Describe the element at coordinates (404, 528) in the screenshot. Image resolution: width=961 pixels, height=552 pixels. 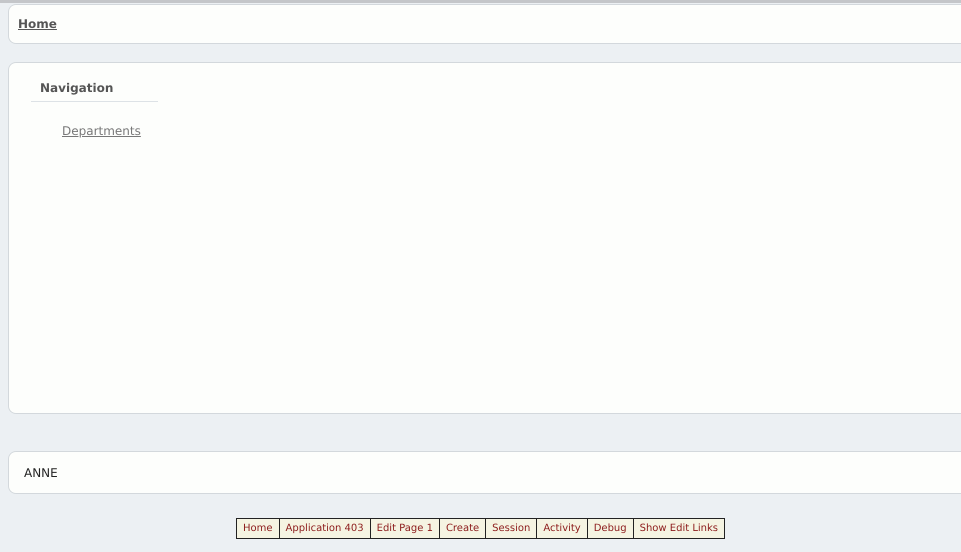
I see `toolbar-link: Edit Page 1` at that location.